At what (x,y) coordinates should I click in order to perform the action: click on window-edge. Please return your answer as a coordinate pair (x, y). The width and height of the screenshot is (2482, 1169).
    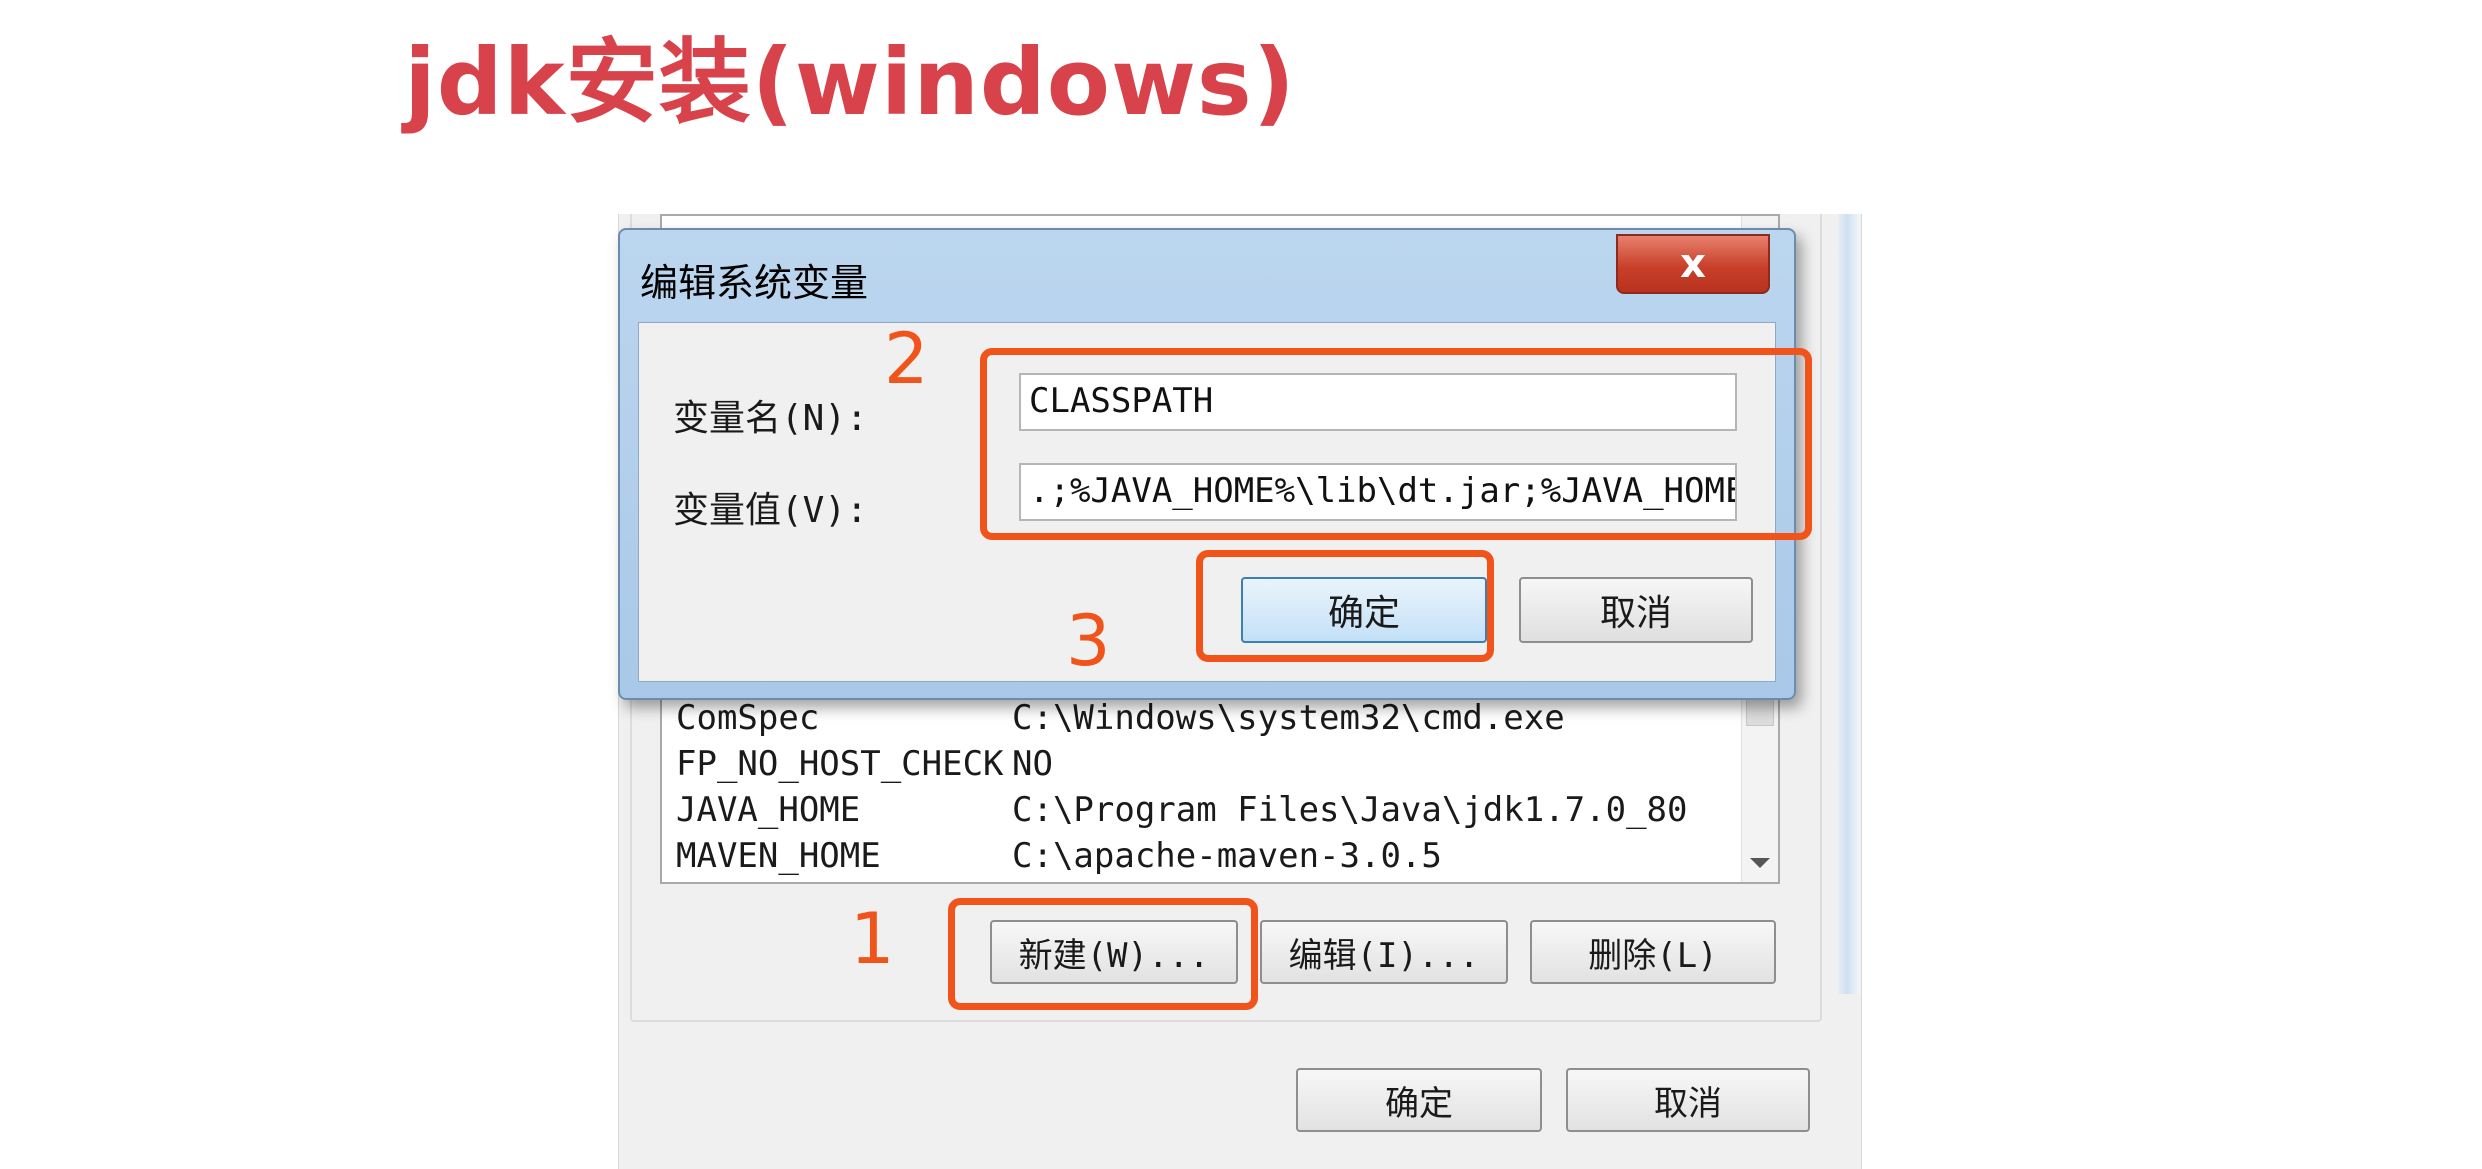
    Looking at the image, I should click on (1849, 604).